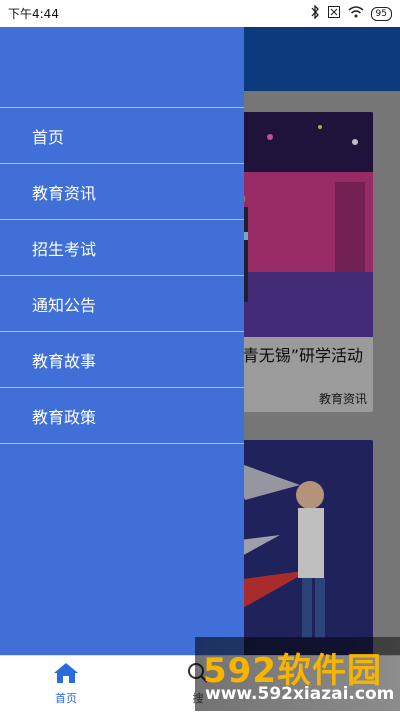 Image resolution: width=400 pixels, height=712 pixels. Describe the element at coordinates (122, 416) in the screenshot. I see `menu-item-education-policy: 教育政策` at that location.